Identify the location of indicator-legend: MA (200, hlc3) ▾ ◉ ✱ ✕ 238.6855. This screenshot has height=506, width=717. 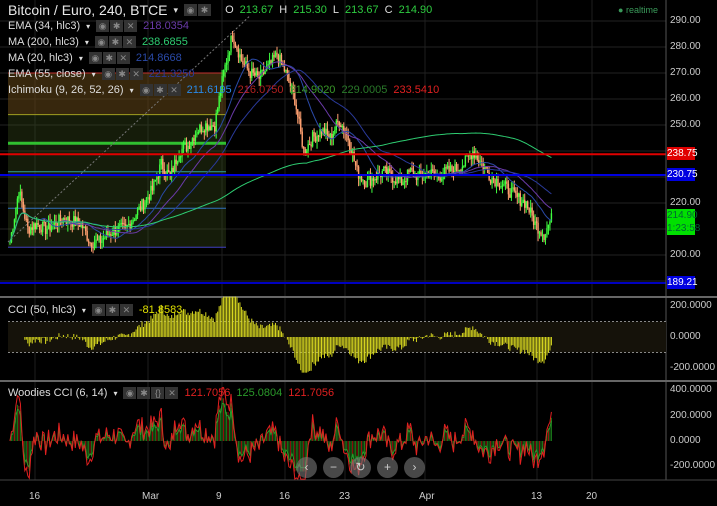
(98, 42).